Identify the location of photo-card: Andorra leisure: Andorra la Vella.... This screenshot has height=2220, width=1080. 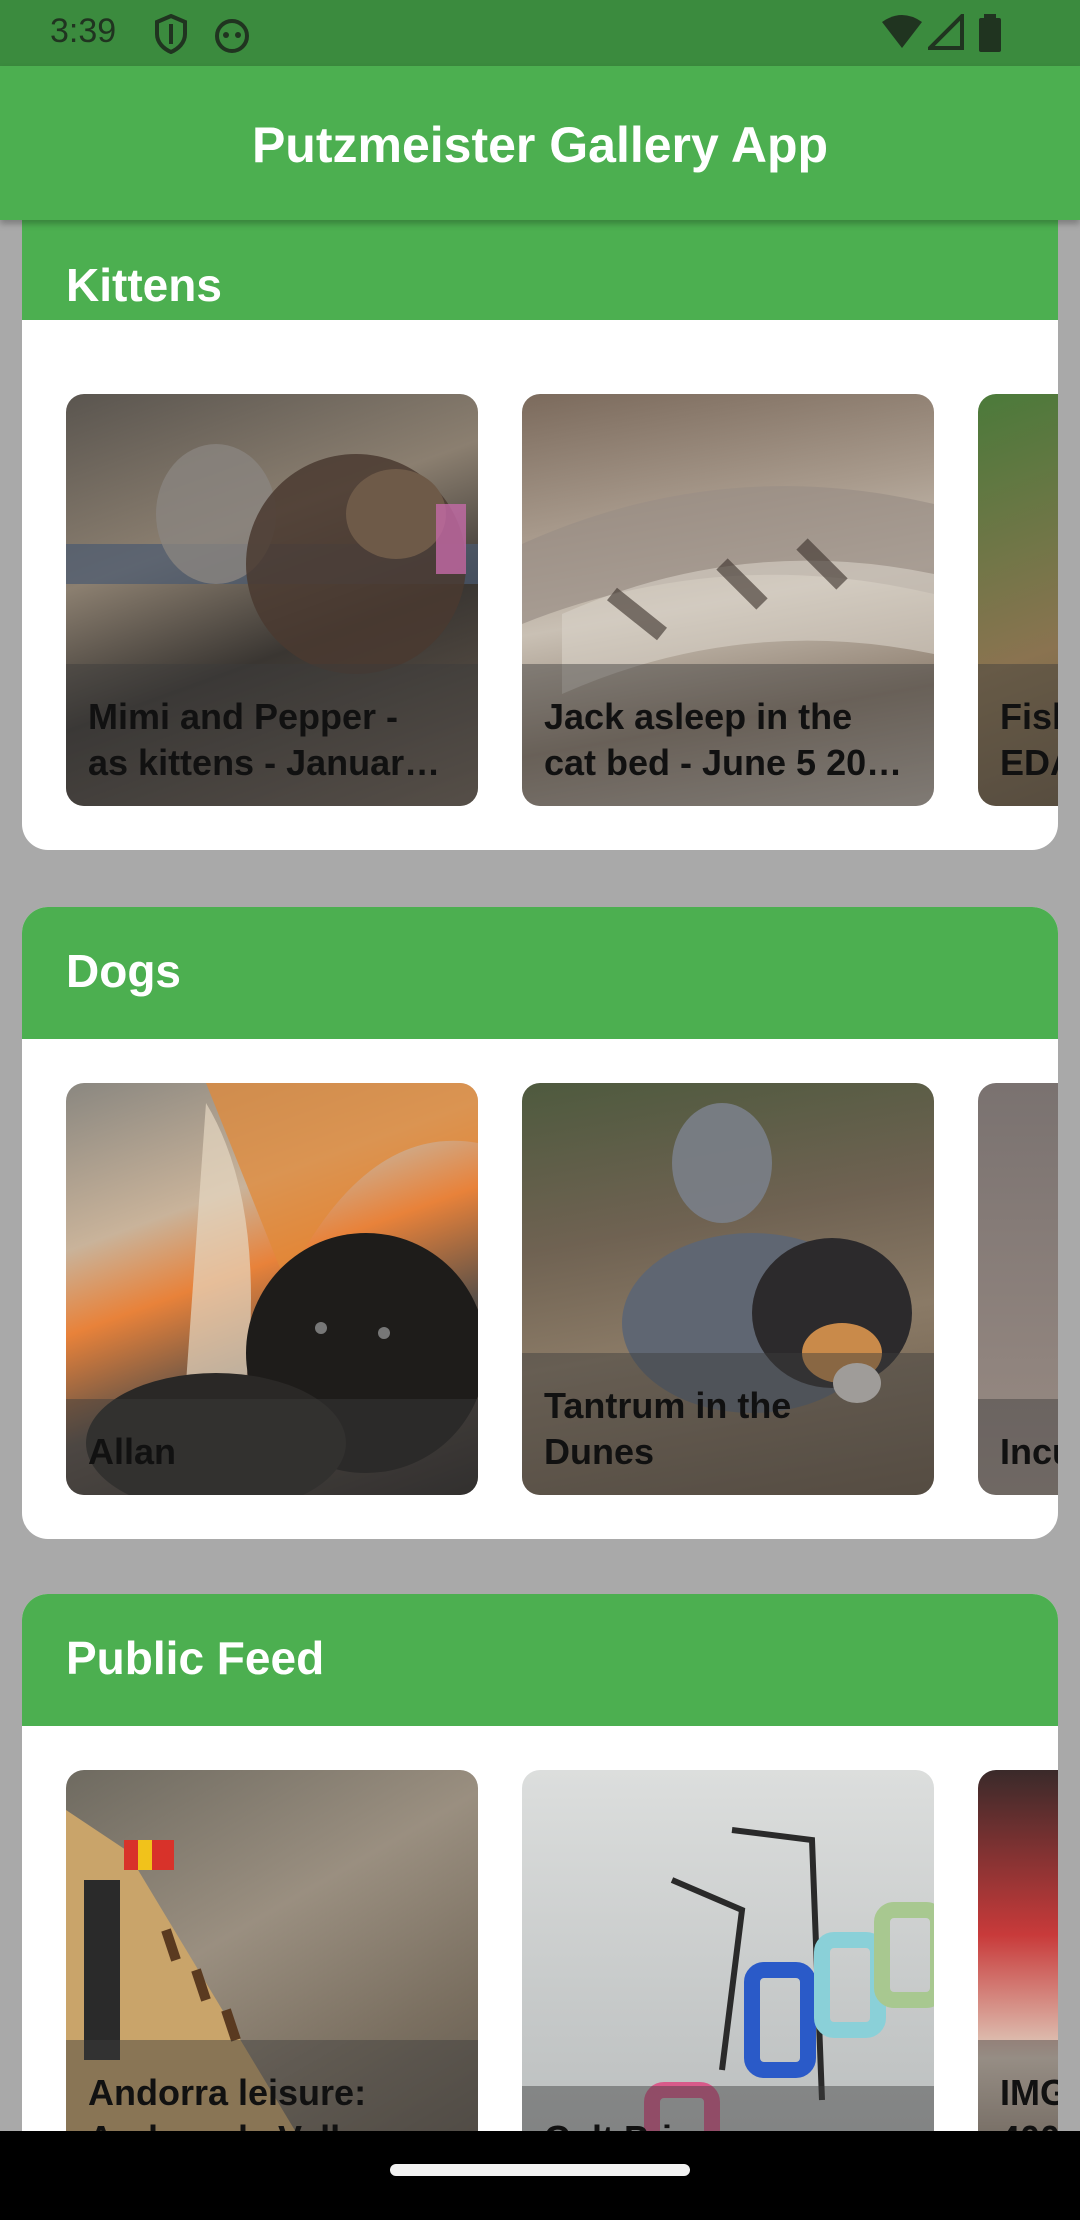
(272, 1950).